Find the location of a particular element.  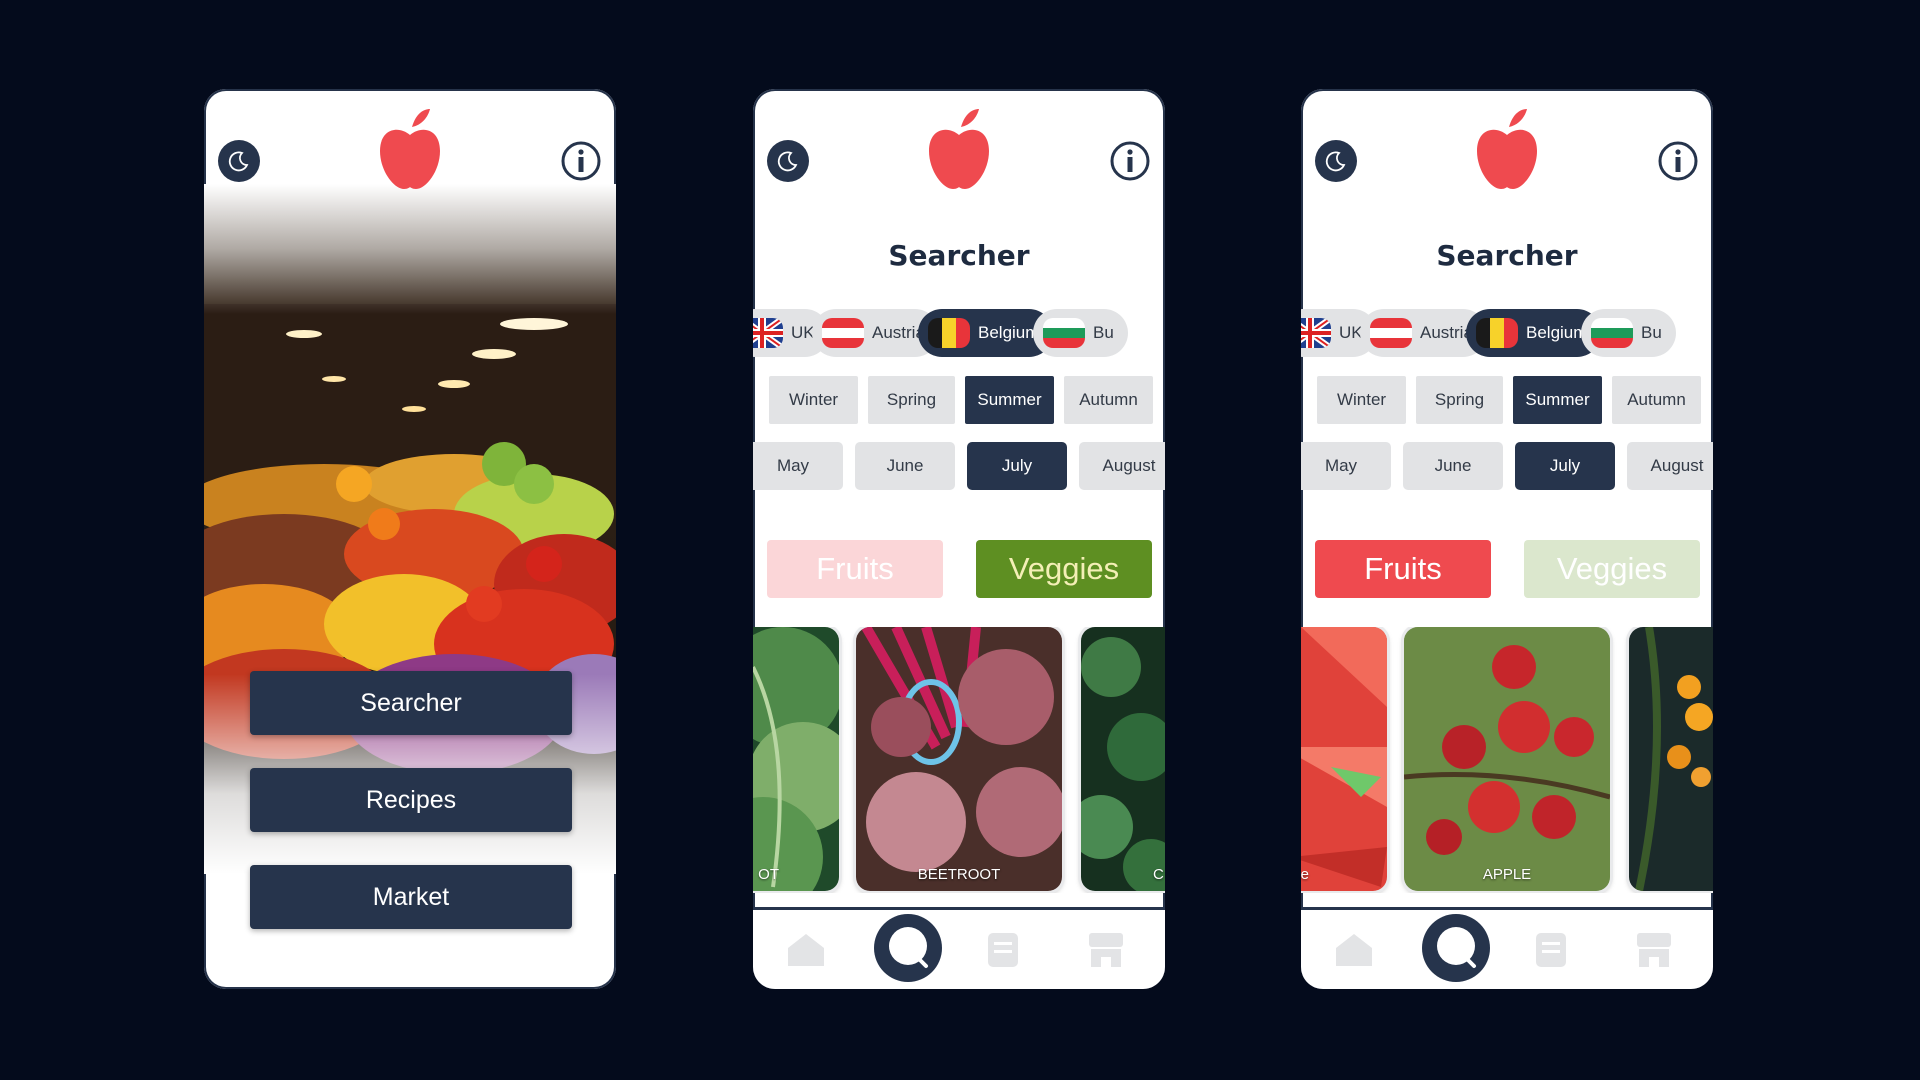

card-label: OT is located at coordinates (768, 874).